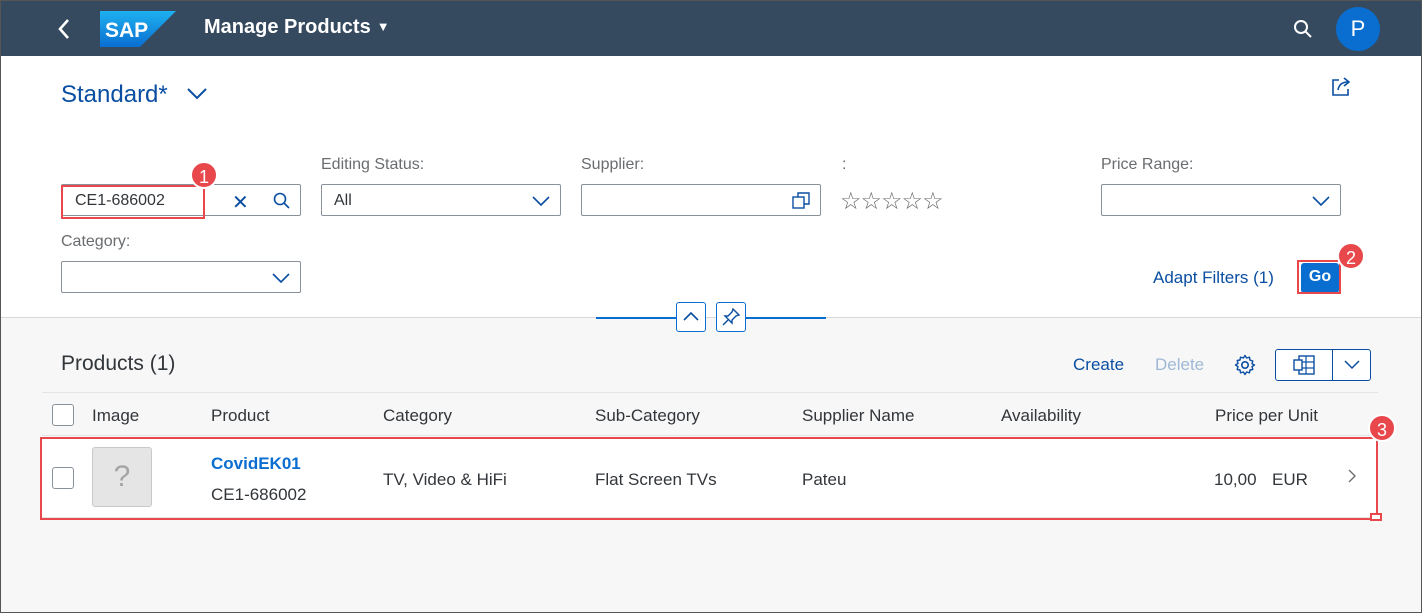  What do you see at coordinates (613, 164) in the screenshot?
I see `supplier-label: Supplier:` at bounding box center [613, 164].